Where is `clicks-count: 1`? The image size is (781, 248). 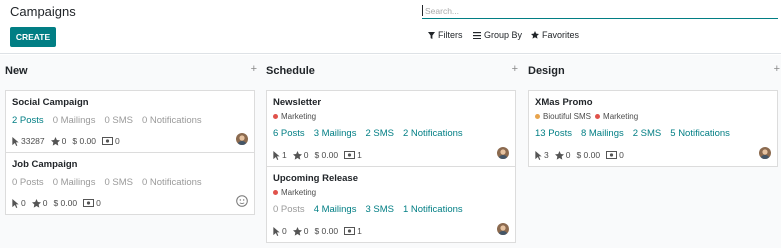
clicks-count: 1 is located at coordinates (284, 155).